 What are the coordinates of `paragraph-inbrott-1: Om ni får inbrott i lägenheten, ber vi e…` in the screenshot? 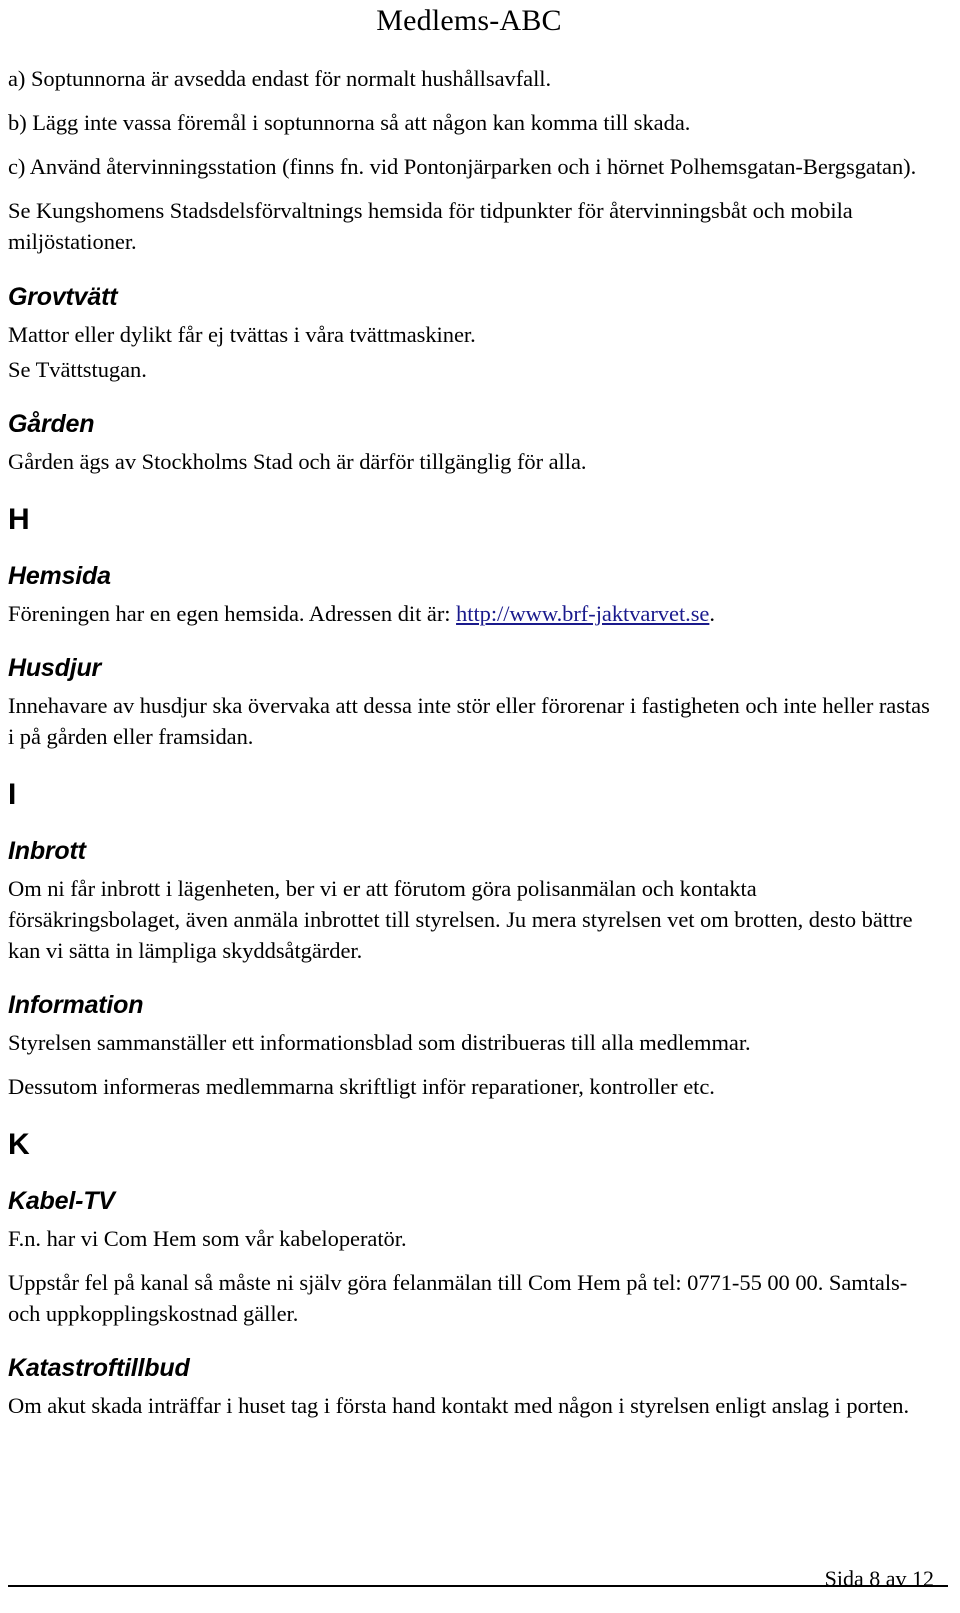 It's located at (460, 919).